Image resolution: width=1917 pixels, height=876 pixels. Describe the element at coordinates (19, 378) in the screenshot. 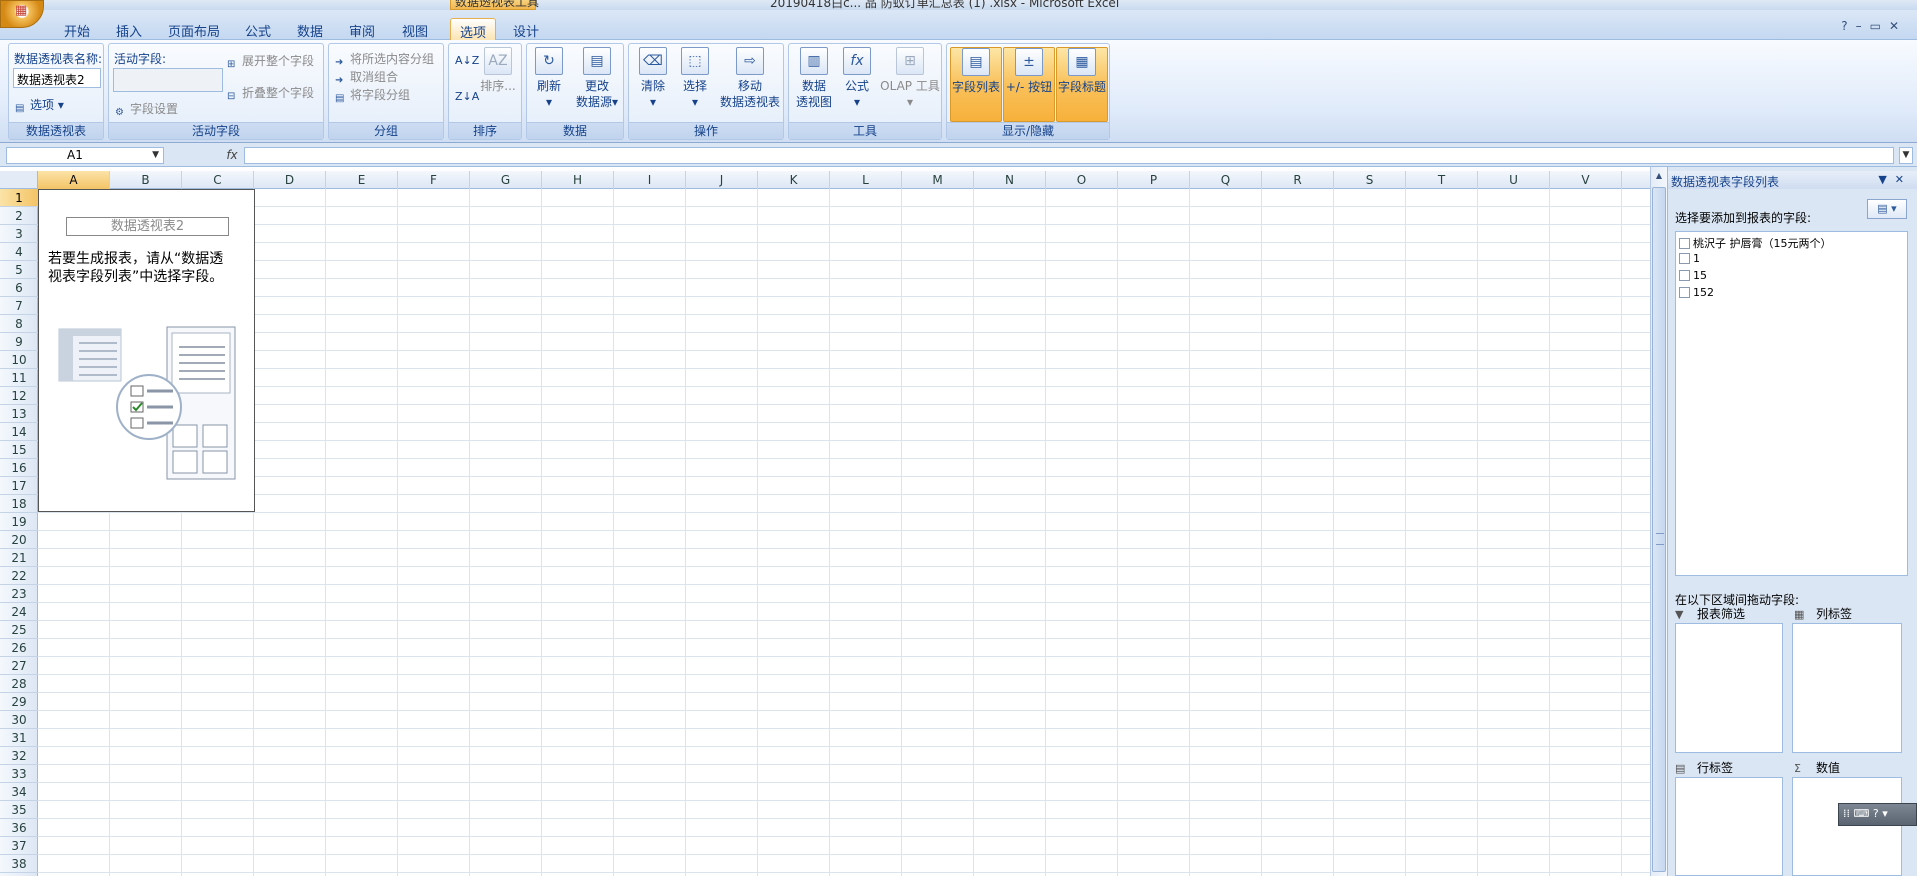

I see `row-header: 11` at that location.